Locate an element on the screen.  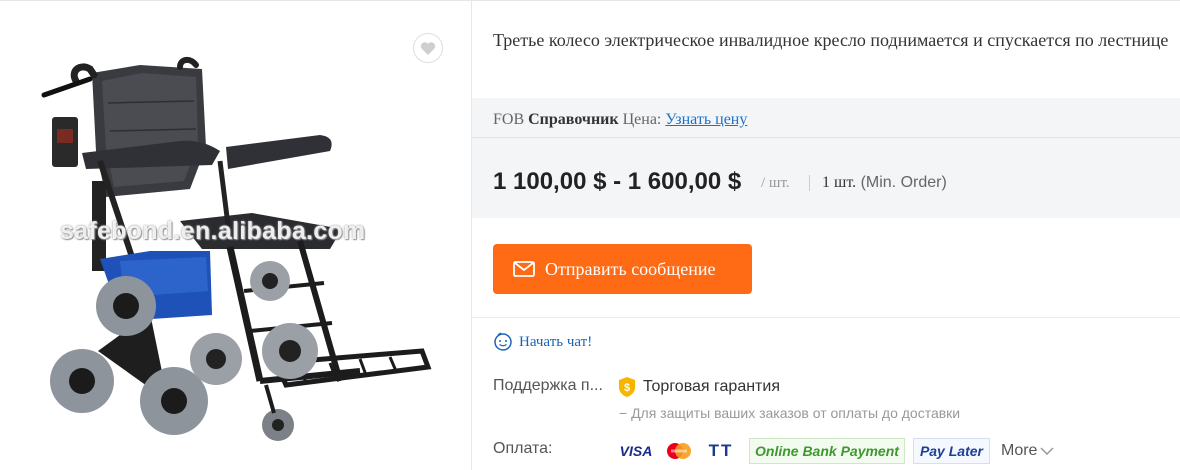
start-chat-link: Начать чат! is located at coordinates (542, 342).